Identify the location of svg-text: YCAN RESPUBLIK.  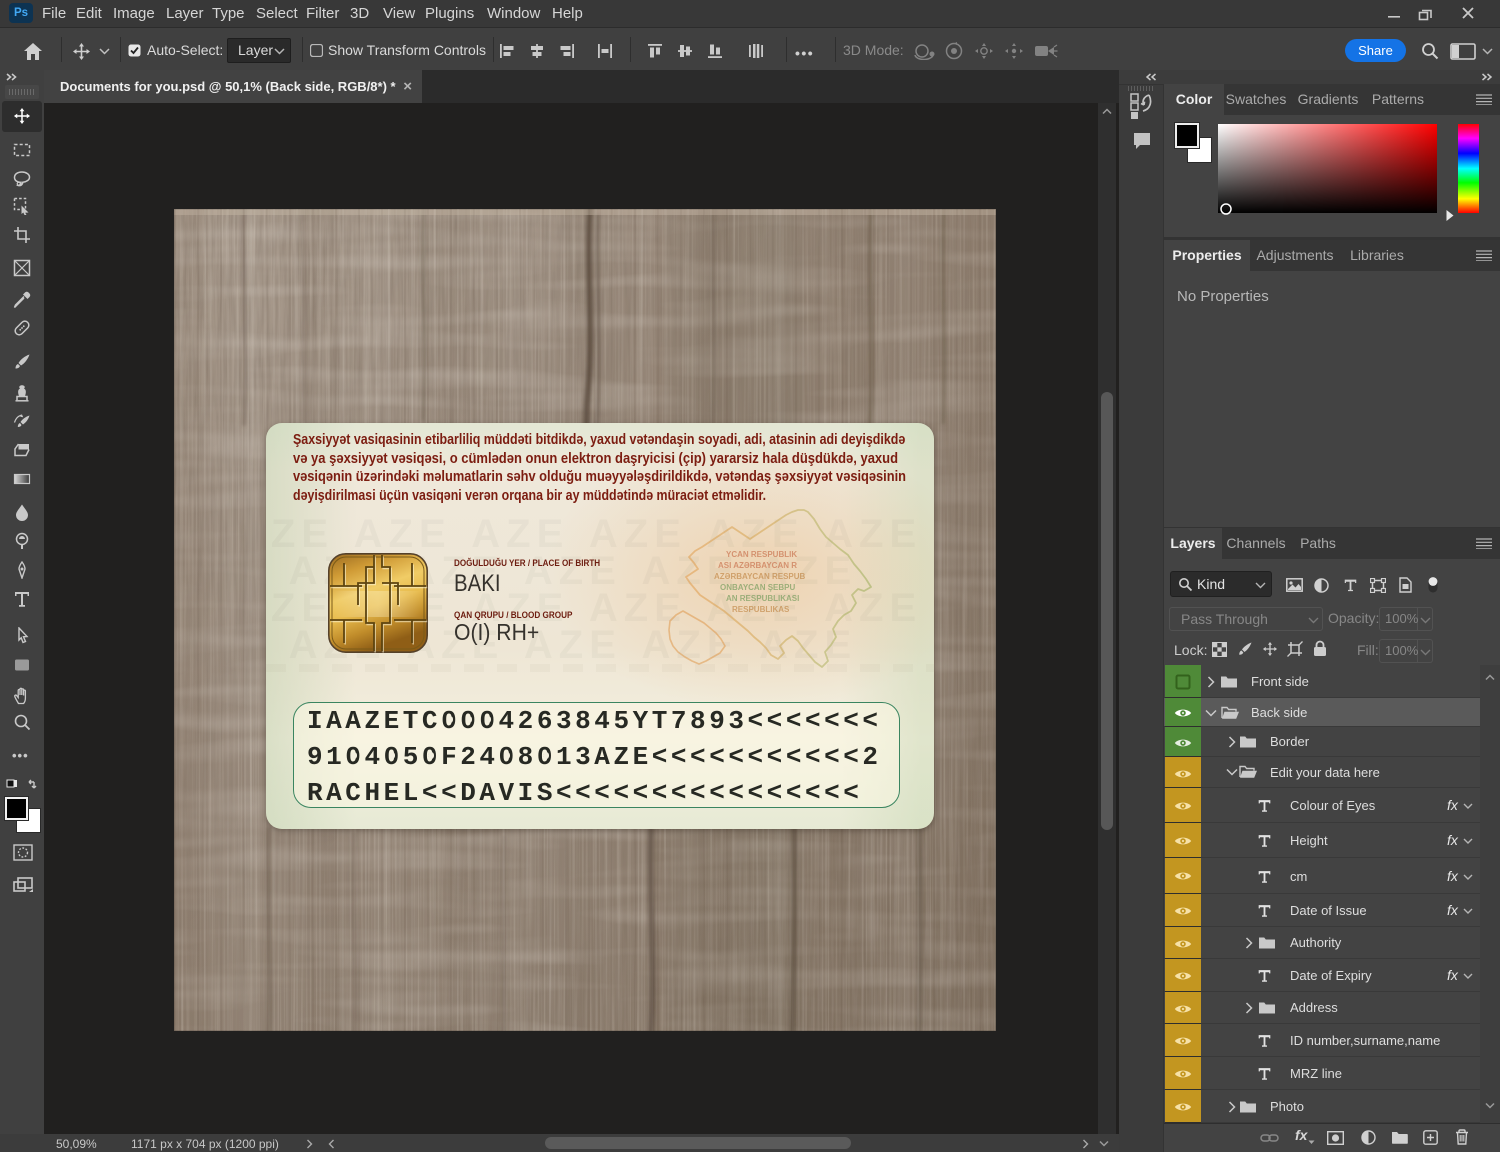
(761, 554).